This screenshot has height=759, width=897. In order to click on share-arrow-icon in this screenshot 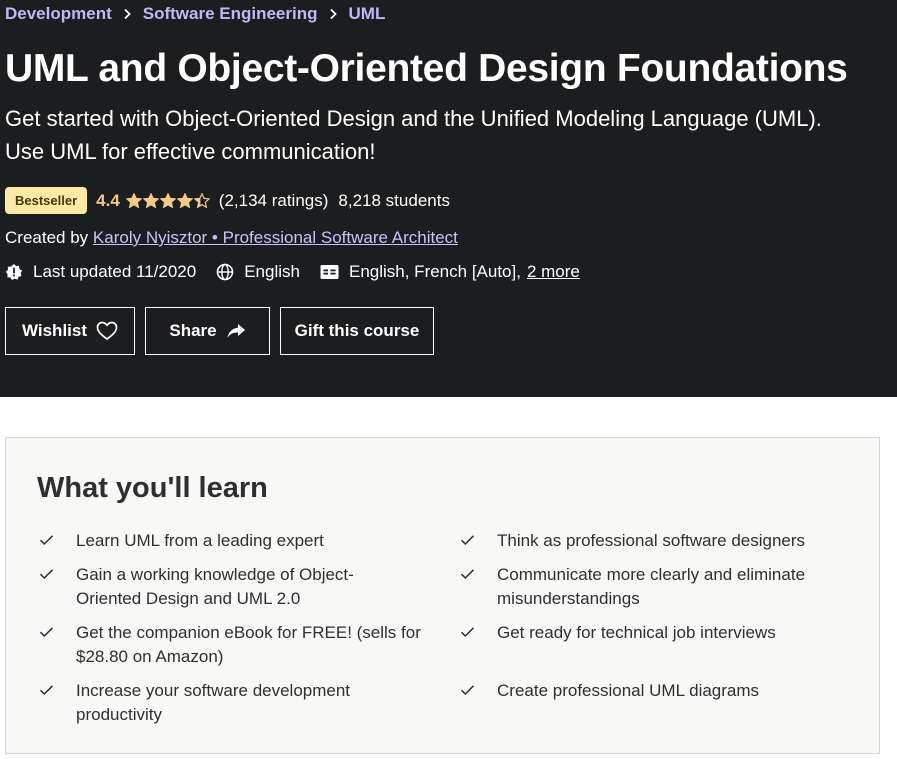, I will do `click(236, 331)`.